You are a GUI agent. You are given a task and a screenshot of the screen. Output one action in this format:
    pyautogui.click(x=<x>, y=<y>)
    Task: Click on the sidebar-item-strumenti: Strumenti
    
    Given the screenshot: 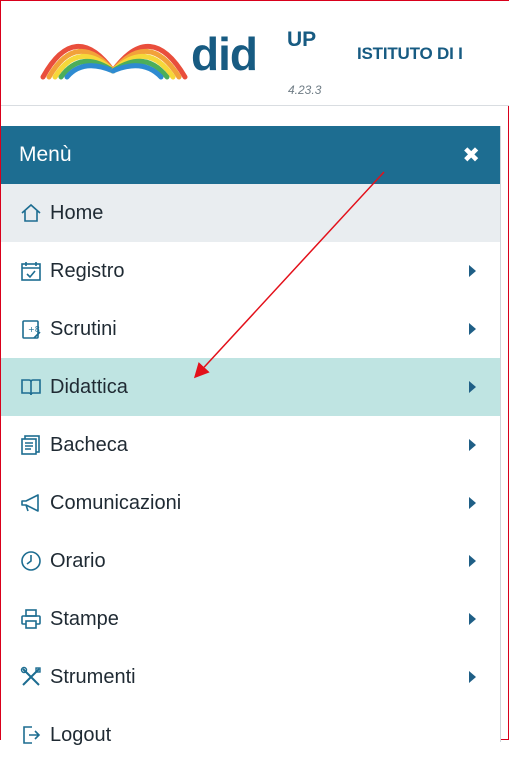 What is the action you would take?
    pyautogui.click(x=250, y=677)
    